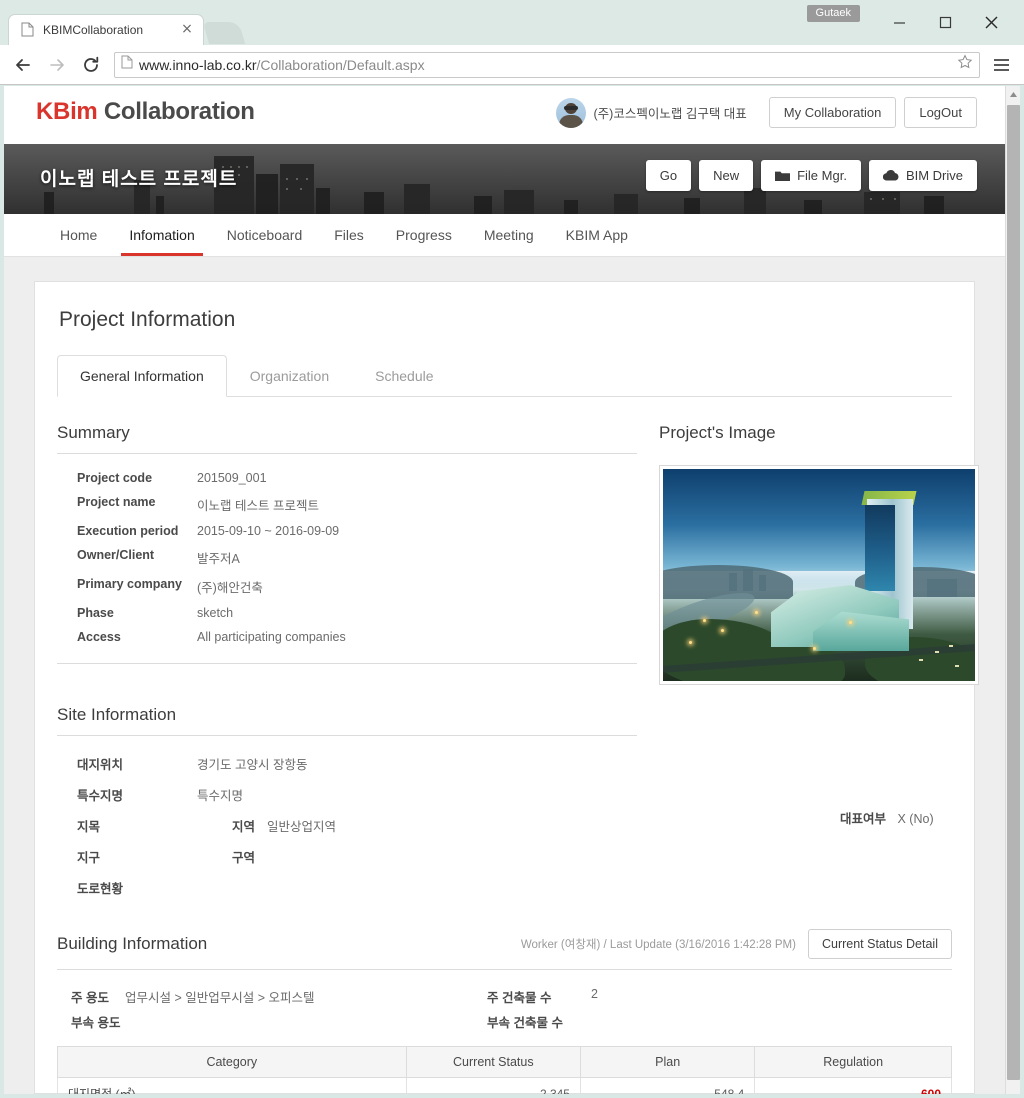 This screenshot has width=1024, height=1098. Describe the element at coordinates (899, 23) in the screenshot. I see `minimize-button` at that location.